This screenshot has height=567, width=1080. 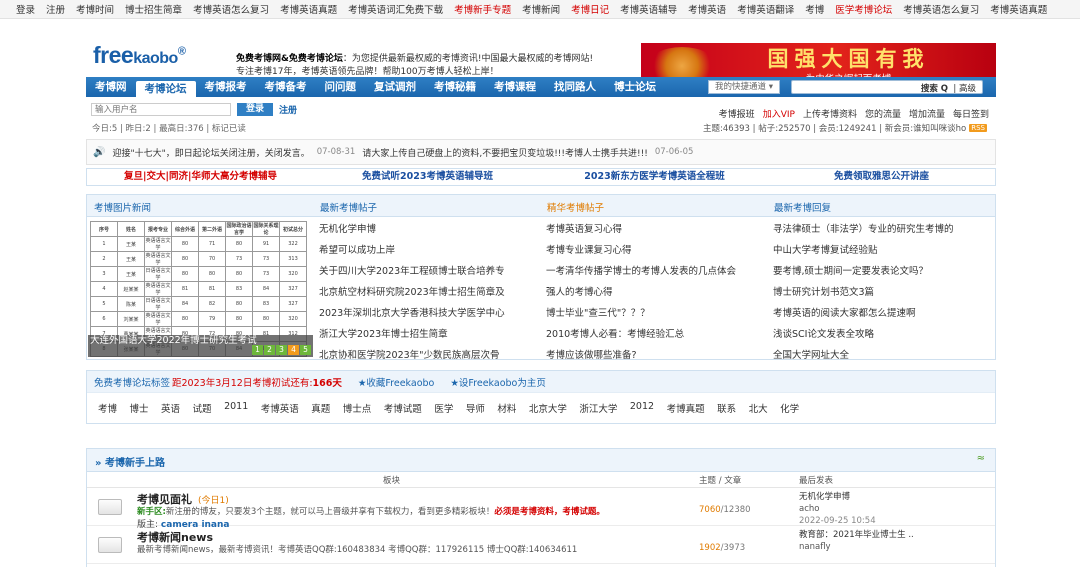 What do you see at coordinates (837, 497) in the screenshot?
I see `last-post-title: 无机化学申博` at bounding box center [837, 497].